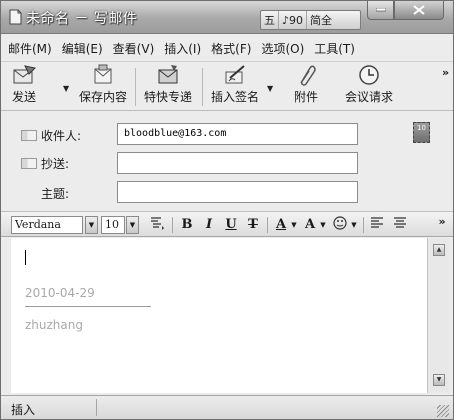  What do you see at coordinates (182, 48) in the screenshot?
I see `menu-insert: 插入(I)` at bounding box center [182, 48].